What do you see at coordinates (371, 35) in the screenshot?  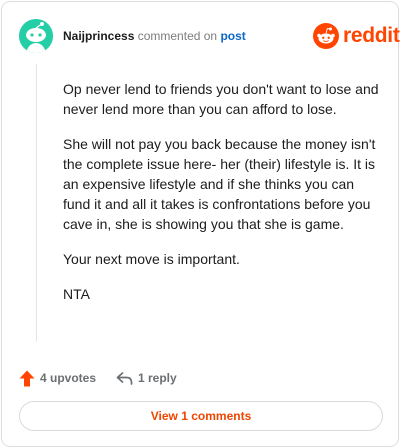 I see `reddit-wordmark: reddit` at bounding box center [371, 35].